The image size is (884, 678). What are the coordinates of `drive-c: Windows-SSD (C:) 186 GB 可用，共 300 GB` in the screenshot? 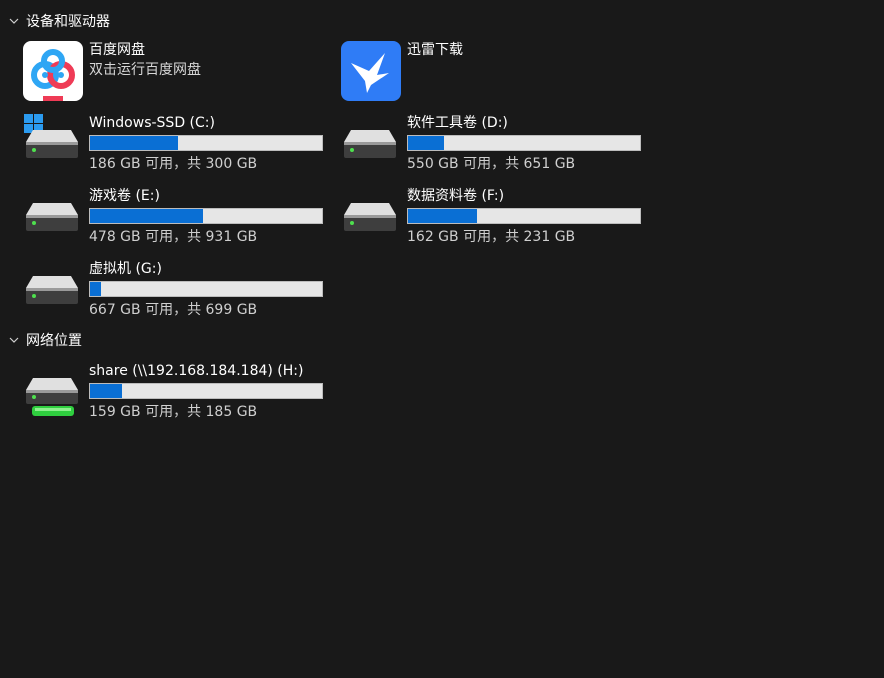 It's located at (178, 145).